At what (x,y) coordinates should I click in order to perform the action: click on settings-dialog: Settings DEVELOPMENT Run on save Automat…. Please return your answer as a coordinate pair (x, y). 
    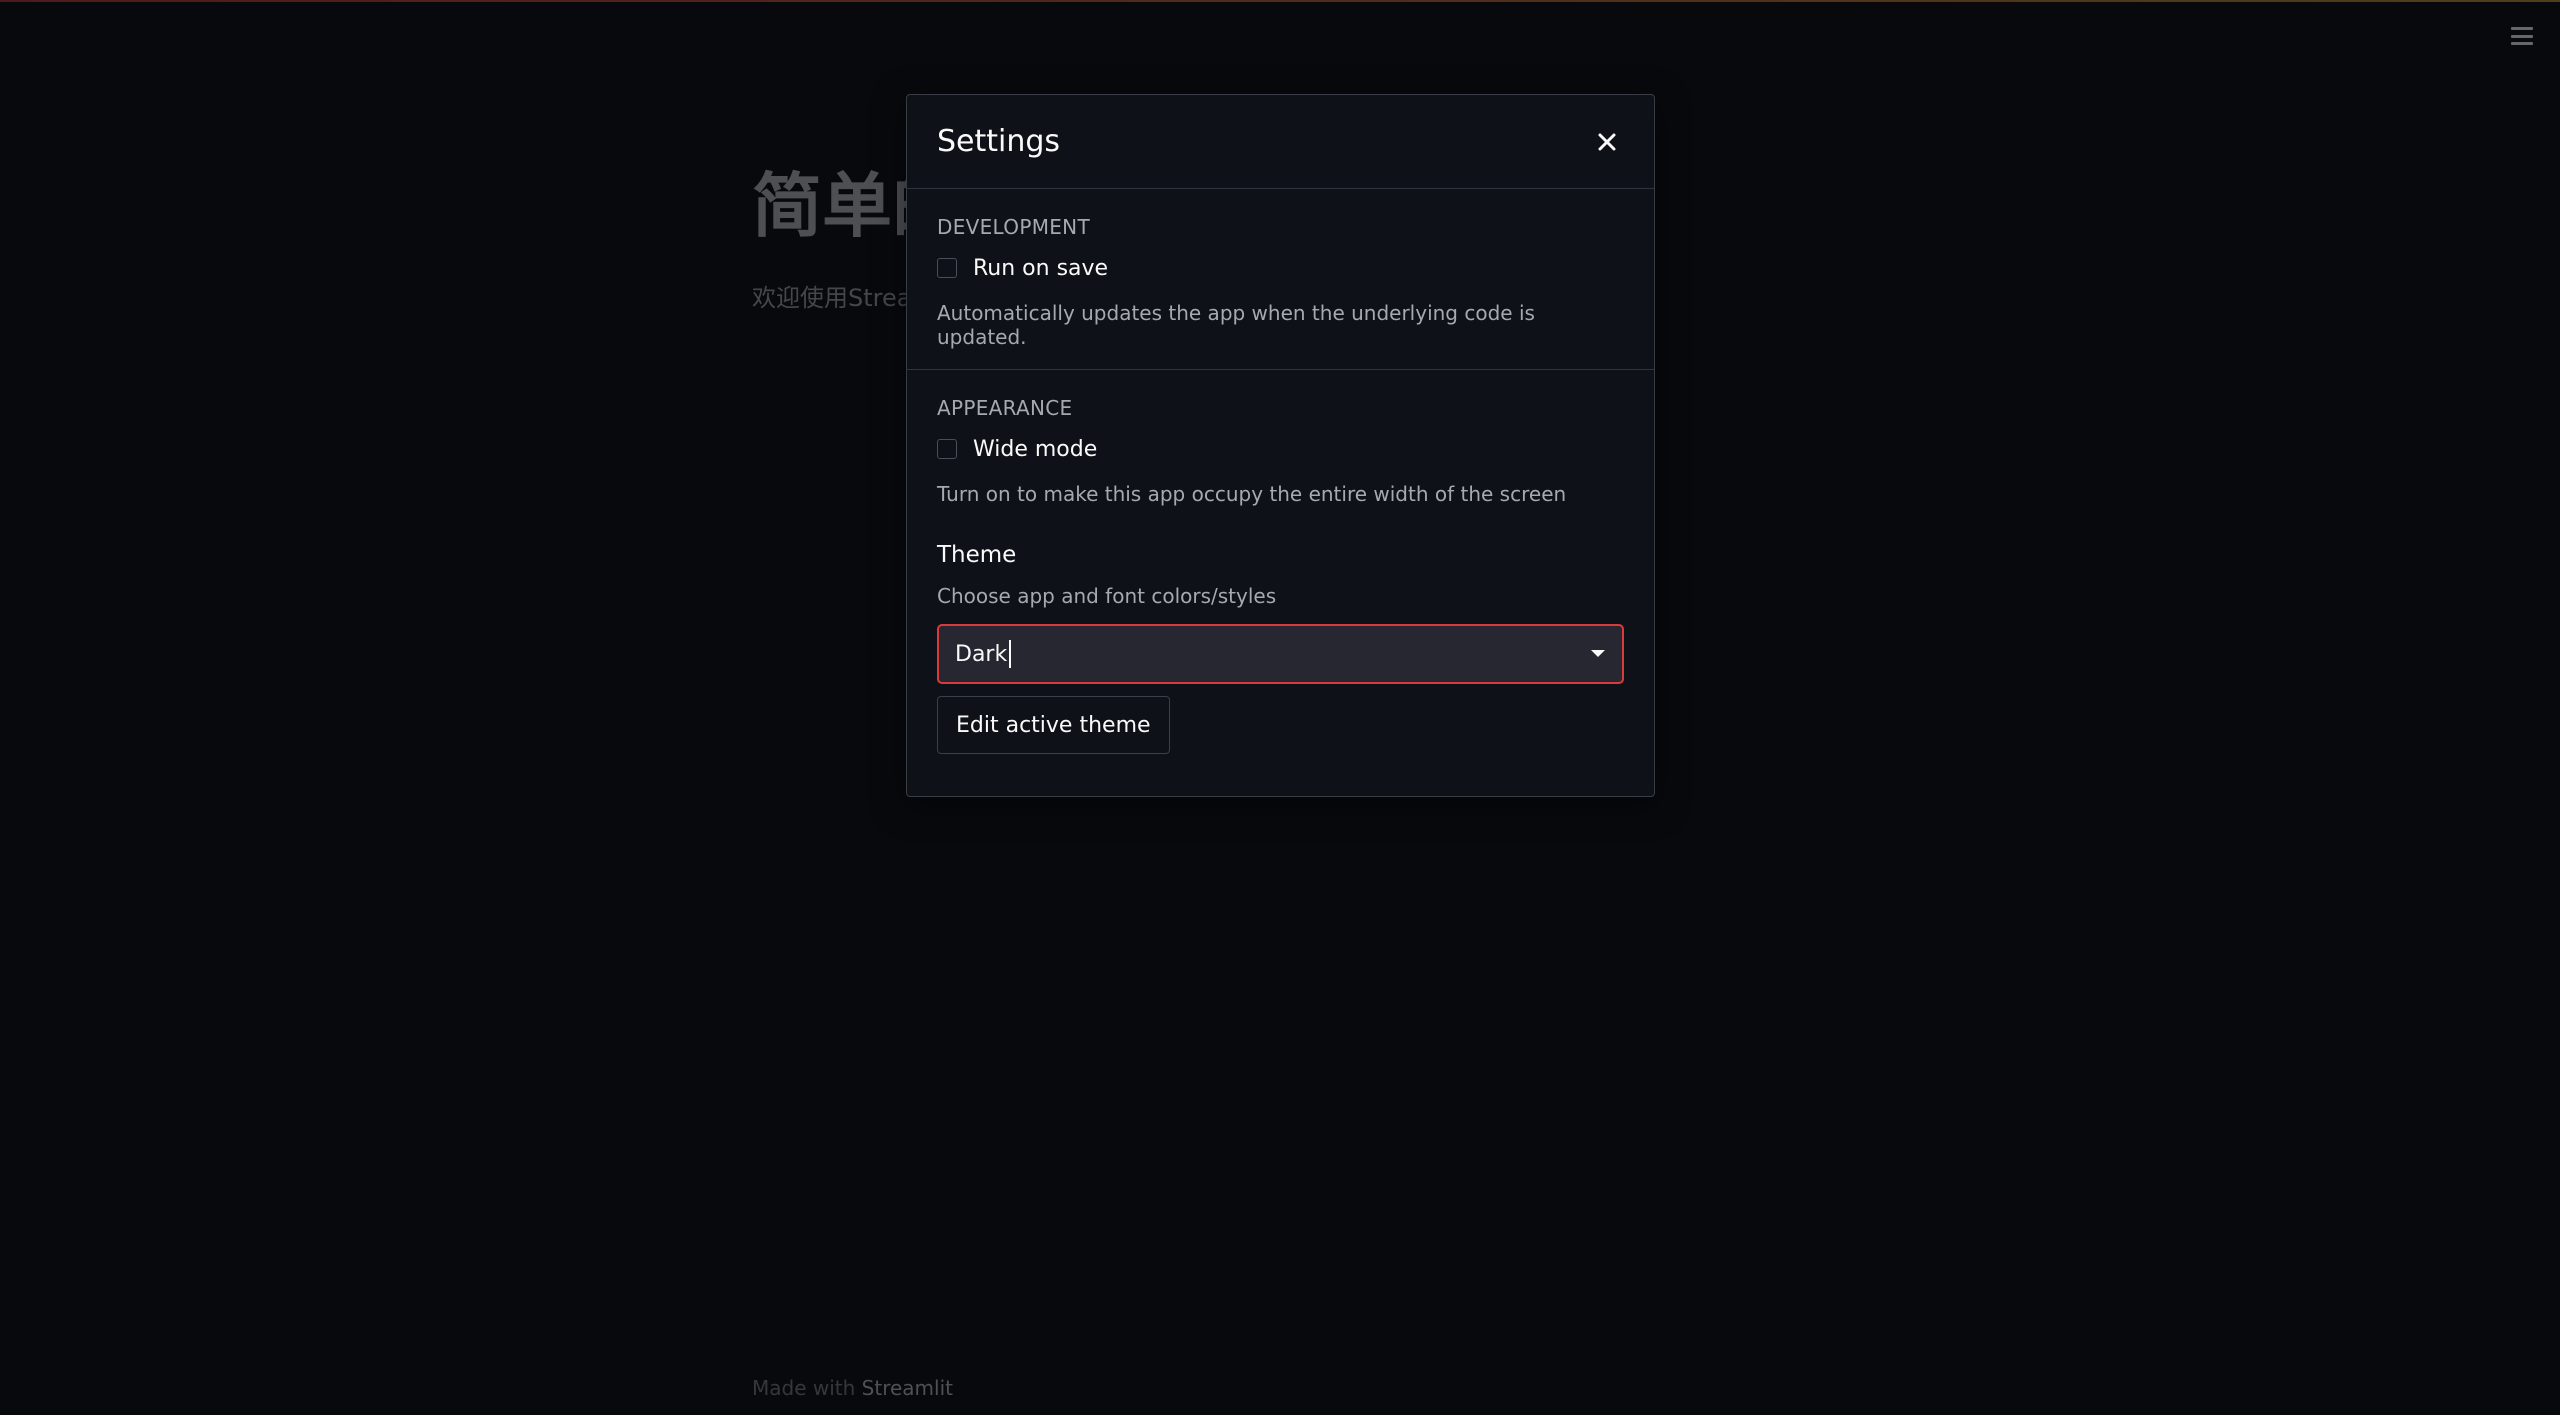
    Looking at the image, I should click on (1280, 445).